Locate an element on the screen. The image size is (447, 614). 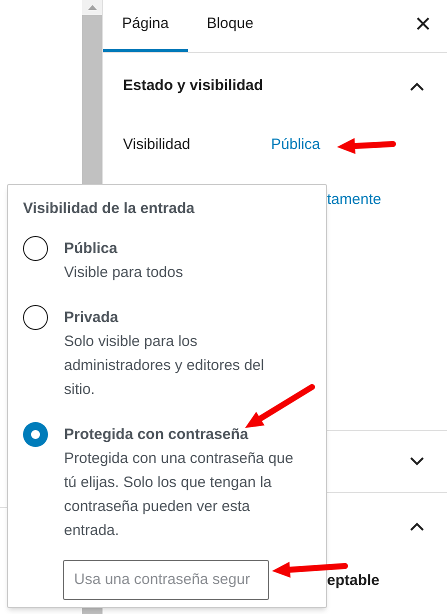
panel-title: Estado y visibilidad is located at coordinates (193, 86).